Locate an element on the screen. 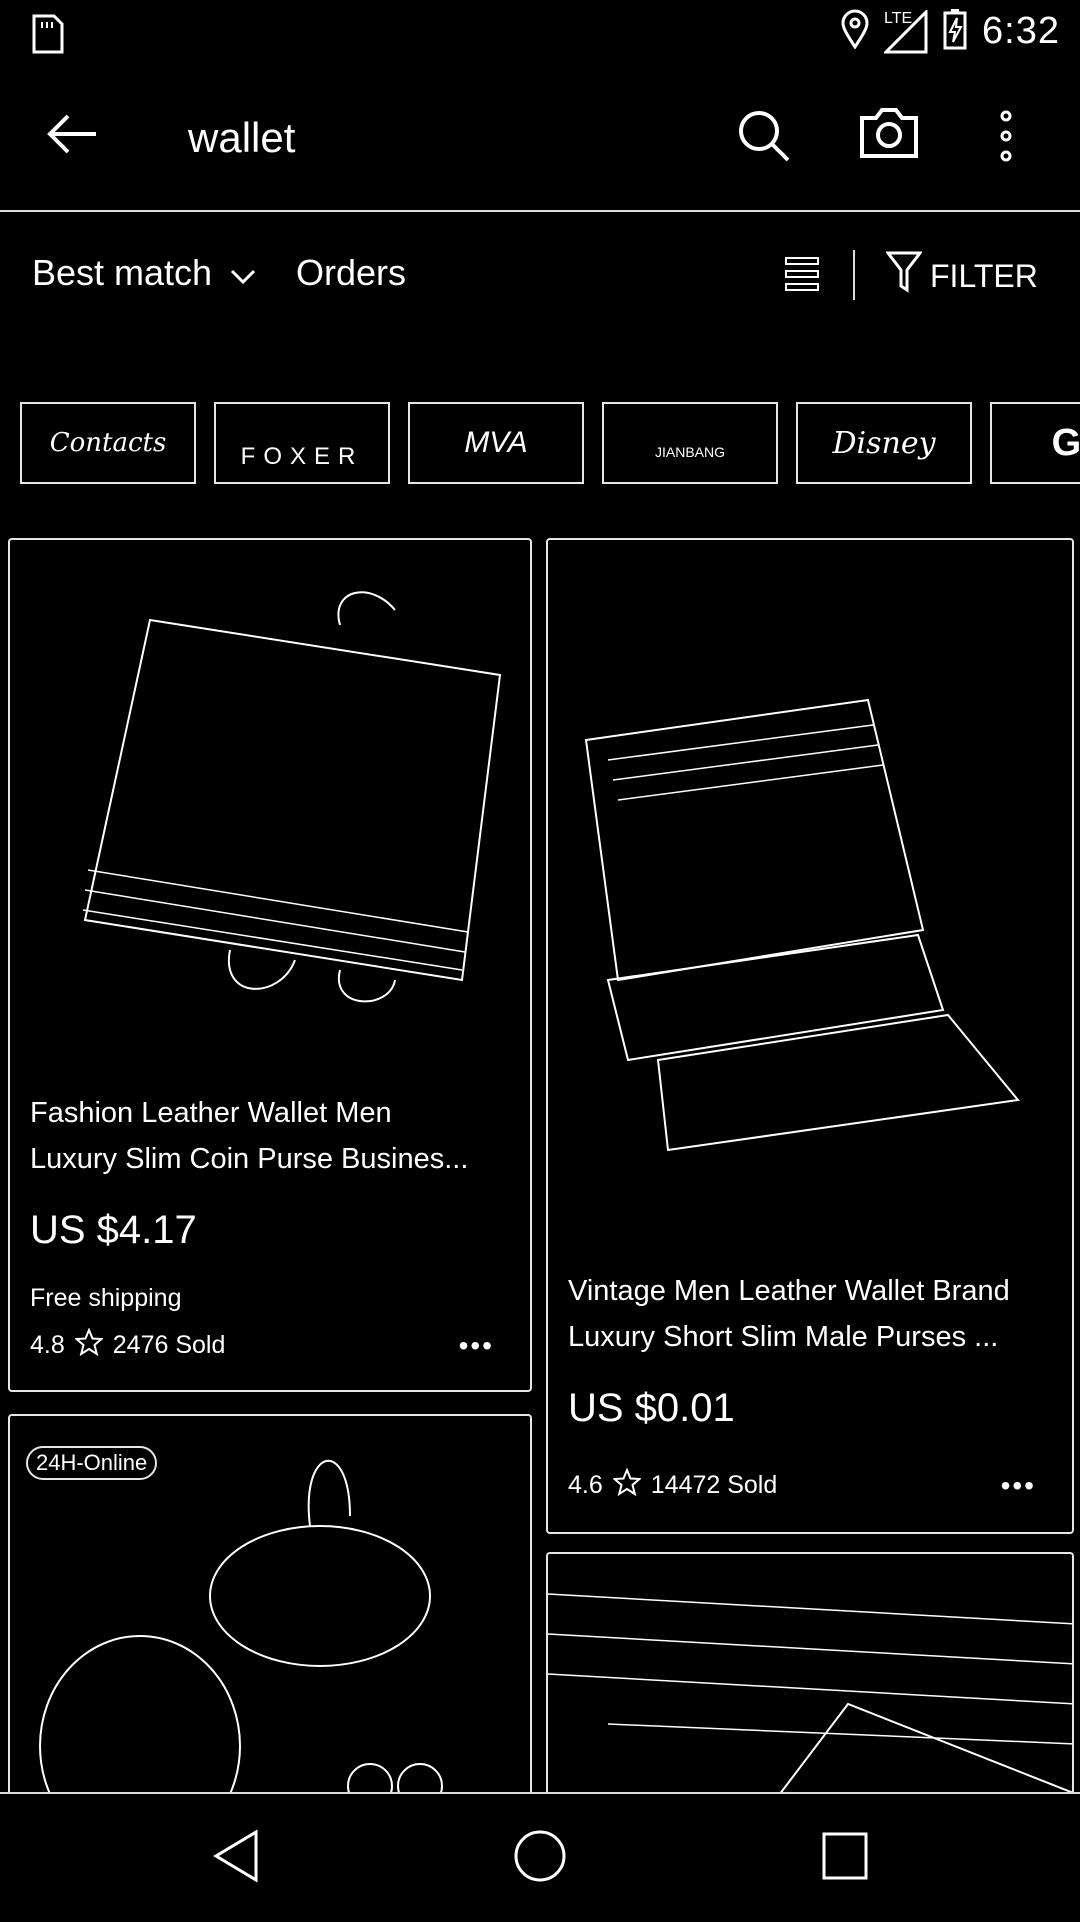 The width and height of the screenshot is (1080, 1922). best-match-dropdown: Best match is located at coordinates (144, 273).